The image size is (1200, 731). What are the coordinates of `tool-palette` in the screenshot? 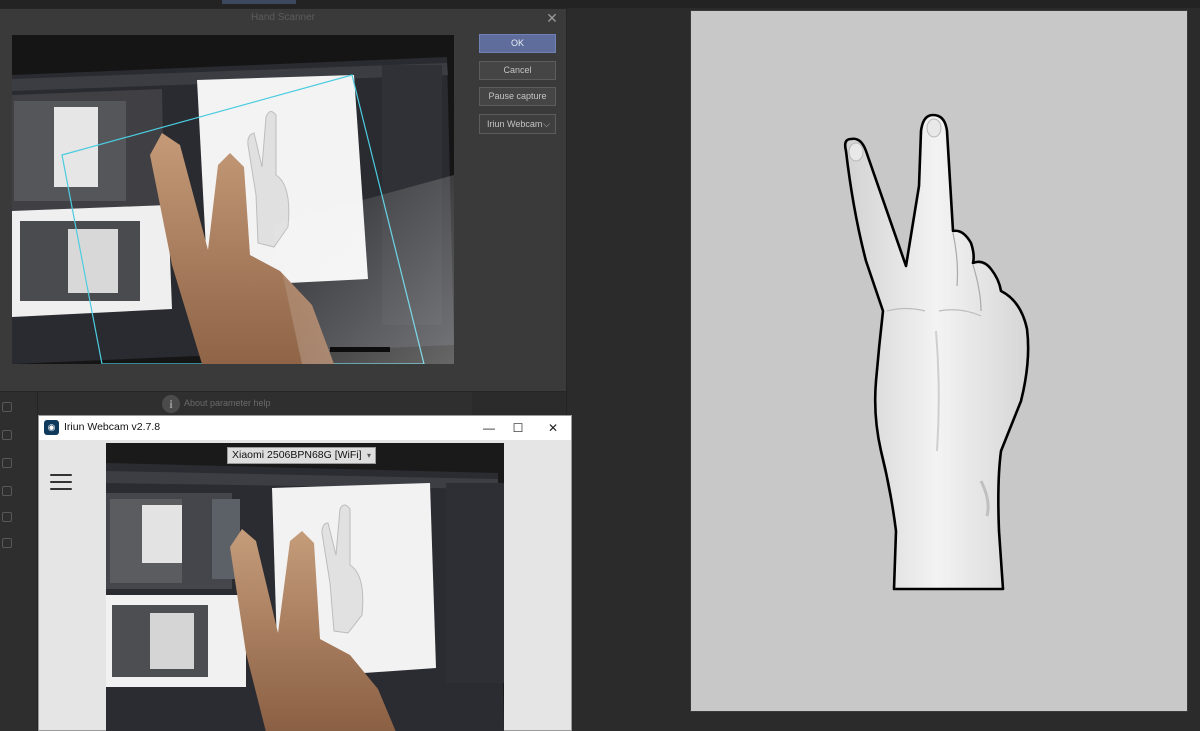 It's located at (19, 561).